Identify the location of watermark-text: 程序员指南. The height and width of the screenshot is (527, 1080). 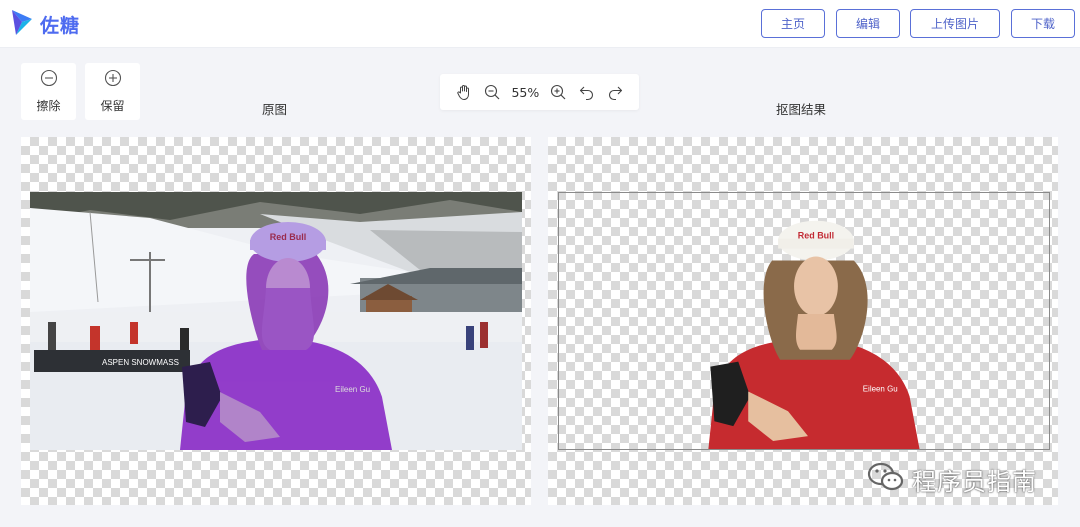
(974, 481).